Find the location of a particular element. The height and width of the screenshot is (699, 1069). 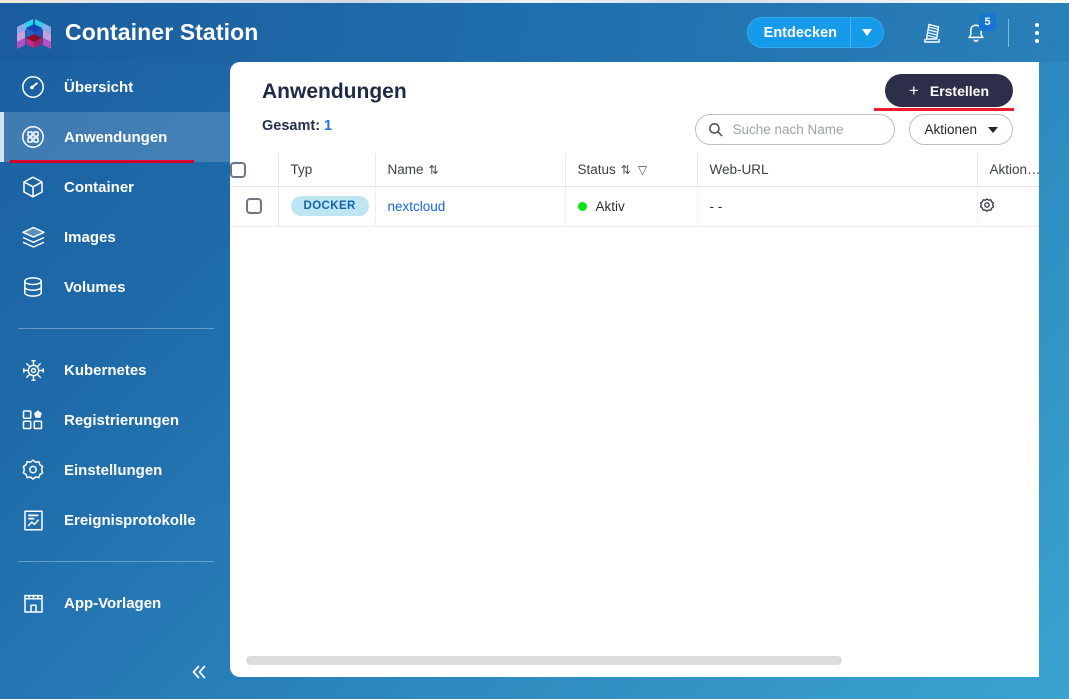

storefront-icon is located at coordinates (33, 603).